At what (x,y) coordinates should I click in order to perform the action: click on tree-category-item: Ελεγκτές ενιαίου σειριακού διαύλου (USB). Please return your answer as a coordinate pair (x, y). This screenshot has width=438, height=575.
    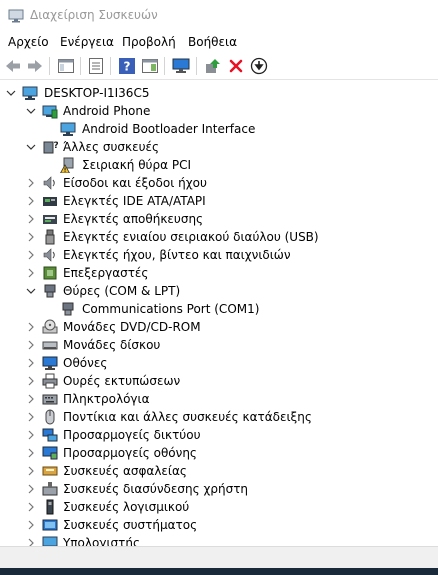
    Looking at the image, I should click on (219, 237).